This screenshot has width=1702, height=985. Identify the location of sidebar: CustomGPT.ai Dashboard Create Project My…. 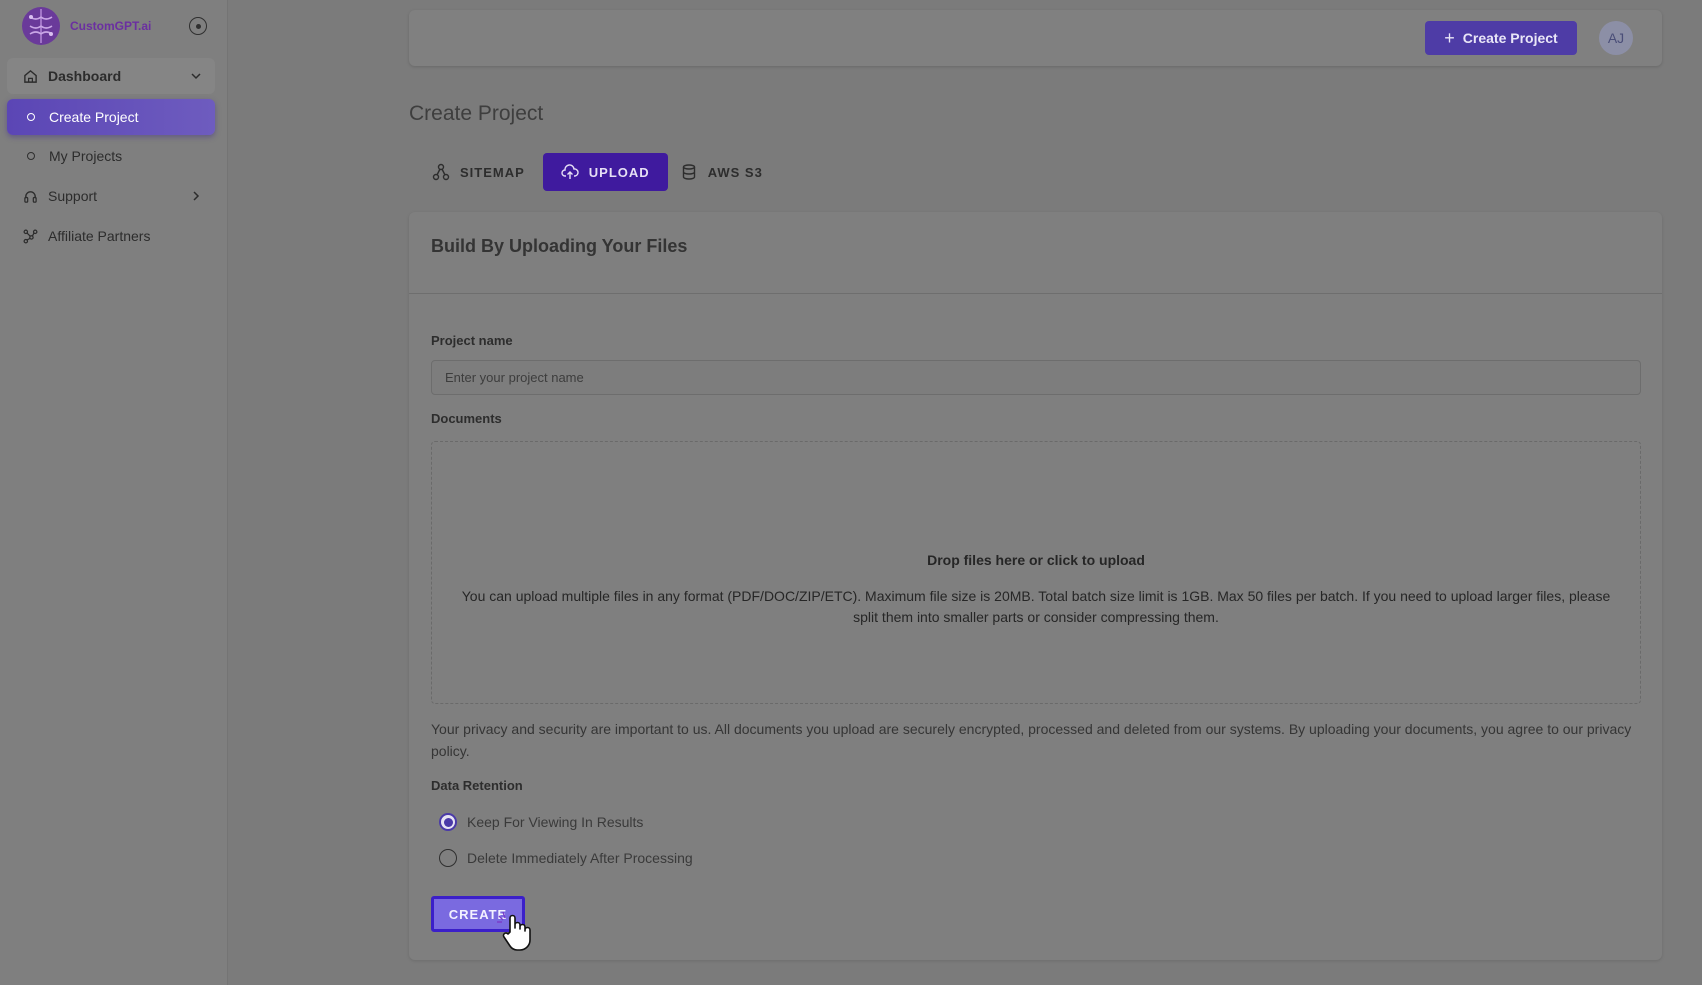
(114, 492).